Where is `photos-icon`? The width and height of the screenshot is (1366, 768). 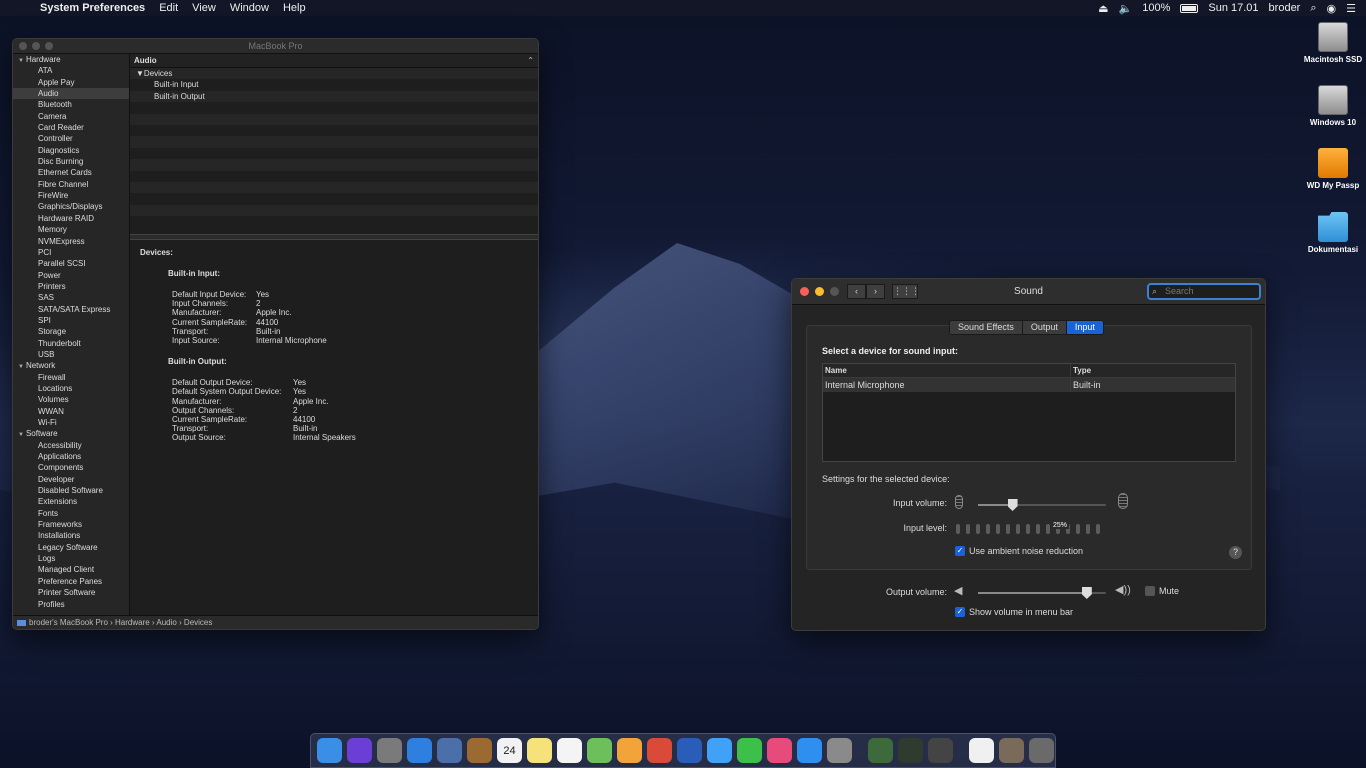
photos-icon is located at coordinates (629, 750).